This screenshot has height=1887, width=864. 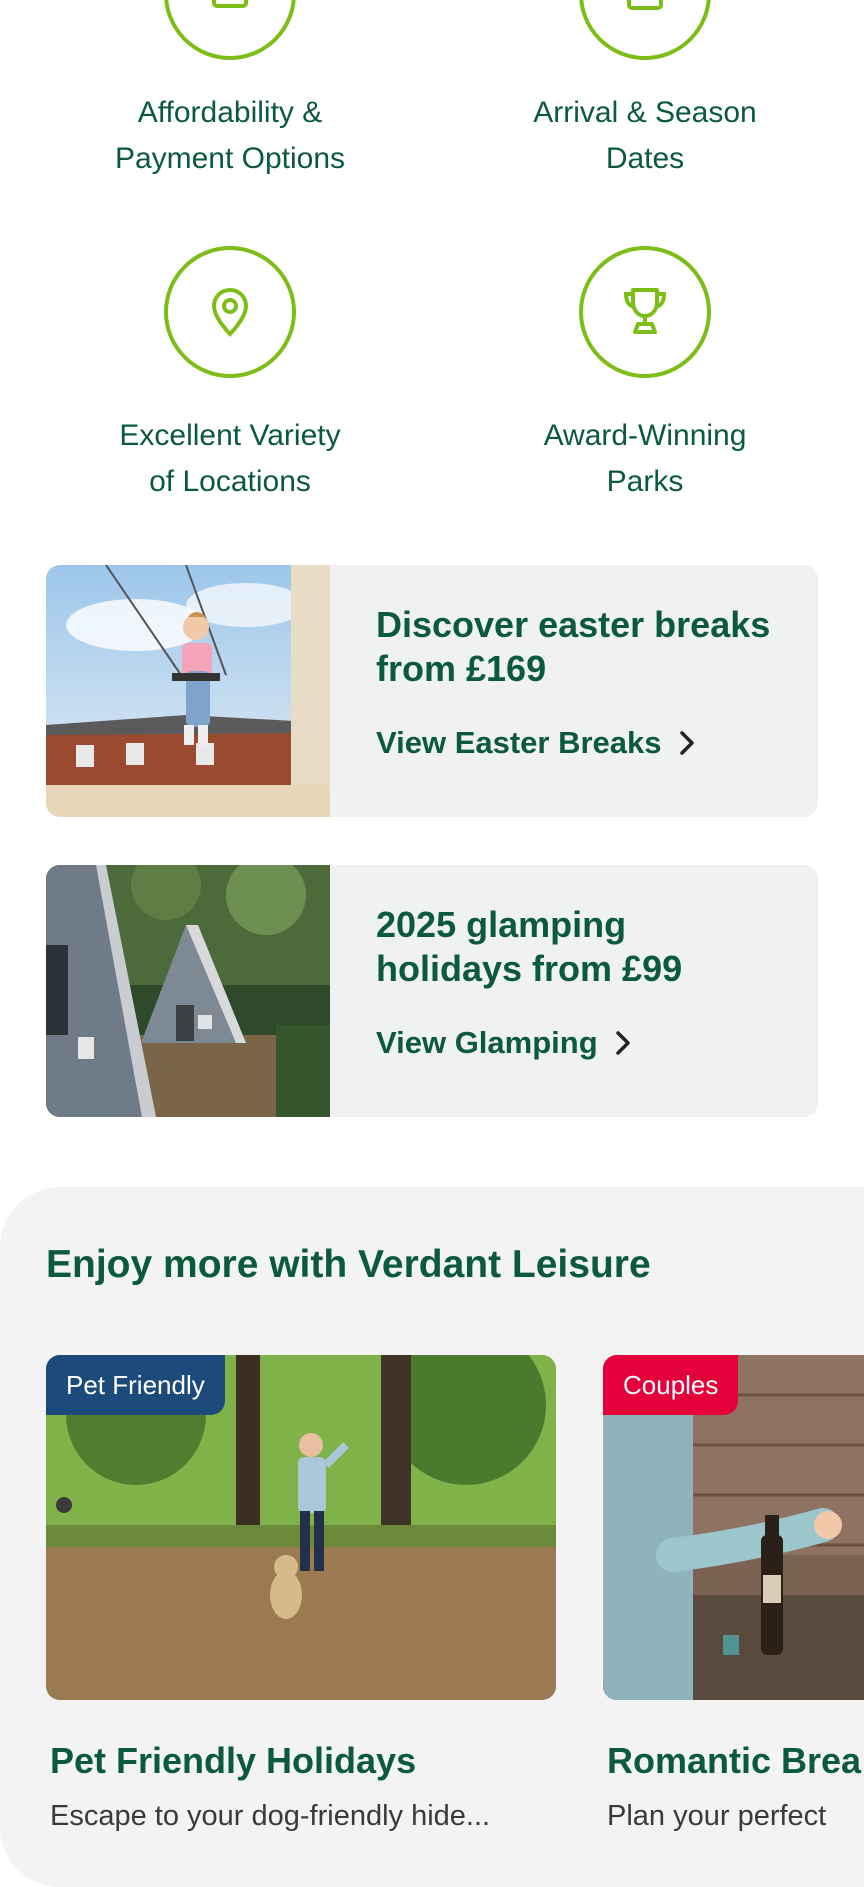 What do you see at coordinates (233, 1760) in the screenshot?
I see `card-title: Pet Friendly Holidays` at bounding box center [233, 1760].